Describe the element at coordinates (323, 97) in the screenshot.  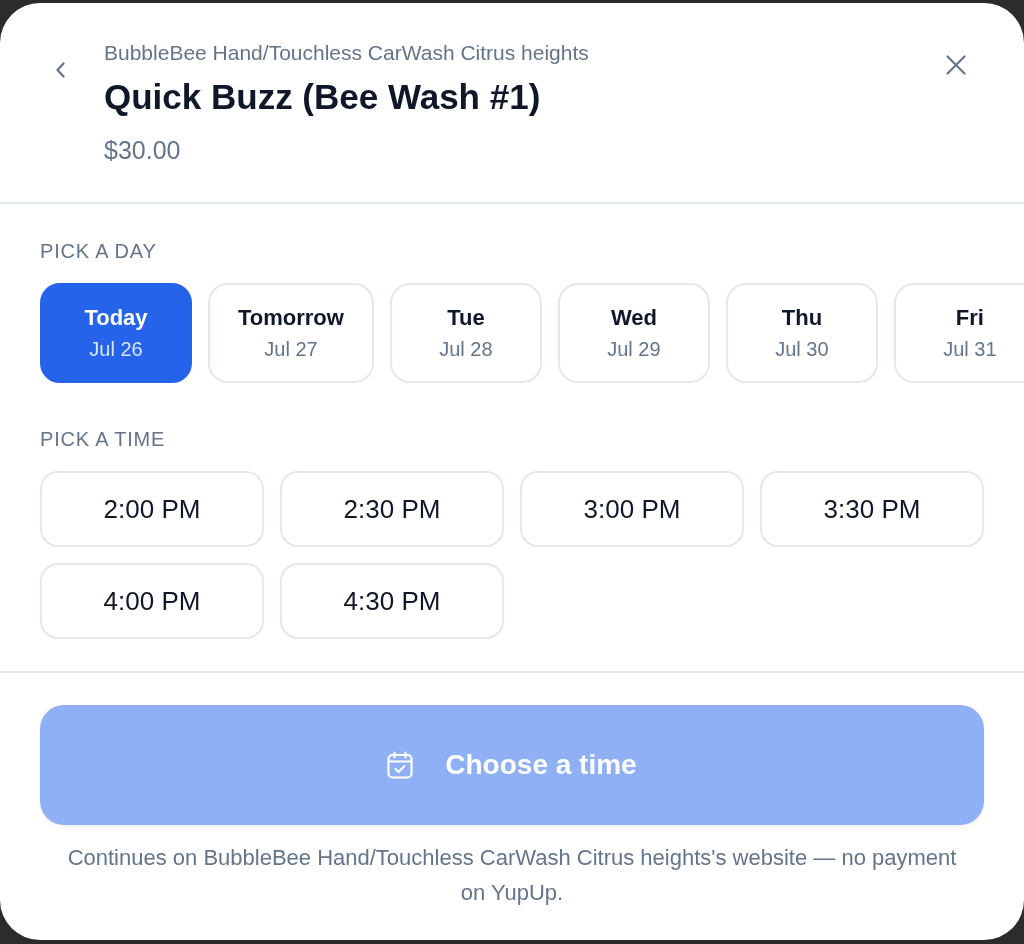
I see `service-title: Quick Buzz (Bee Wash #1)` at that location.